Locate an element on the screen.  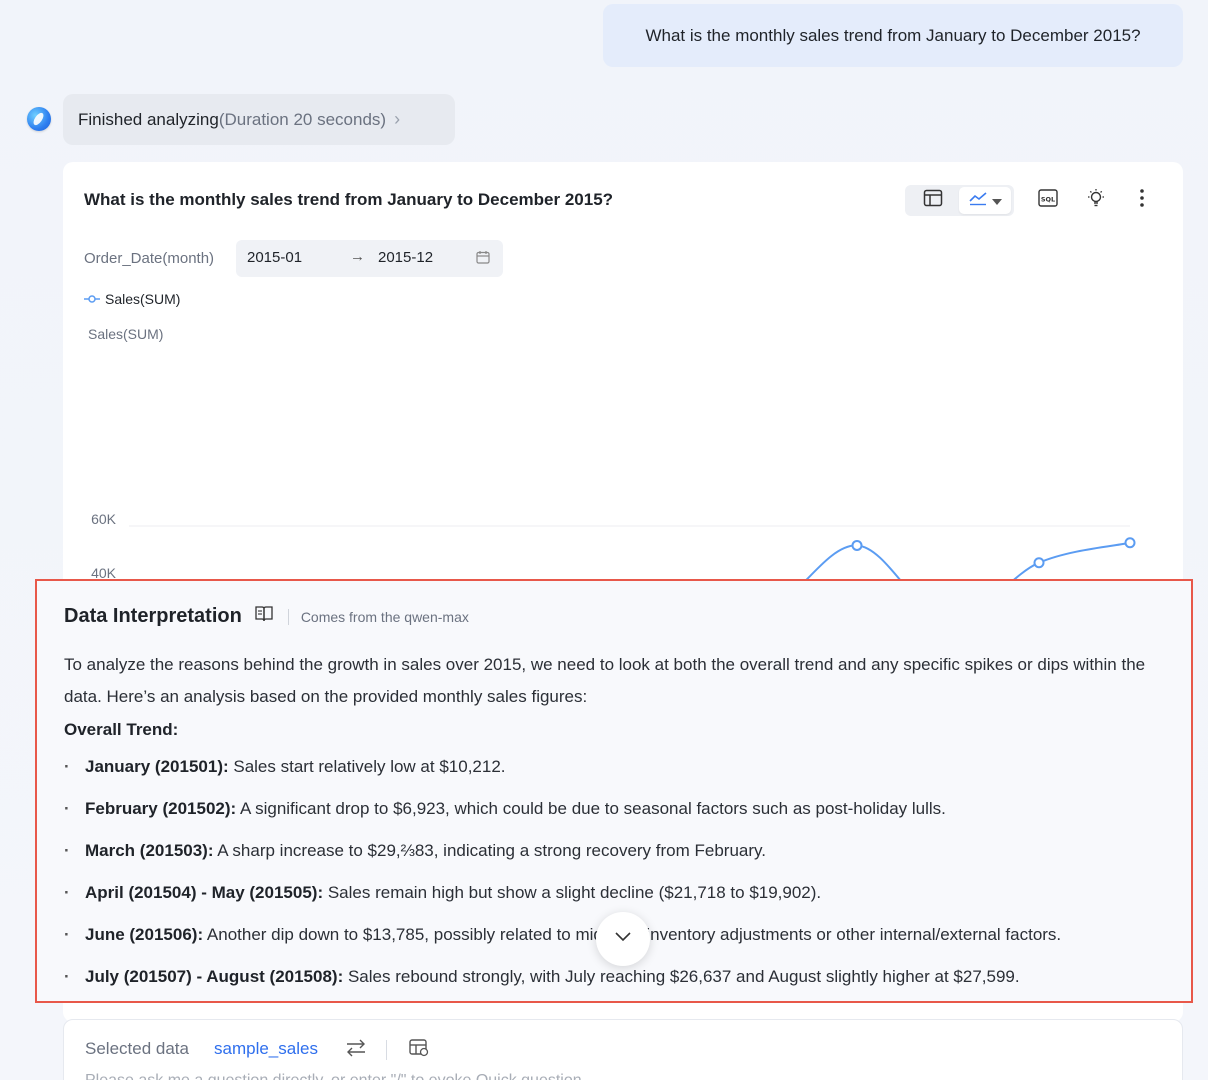
svg-text: SQL is located at coordinates (1048, 200).